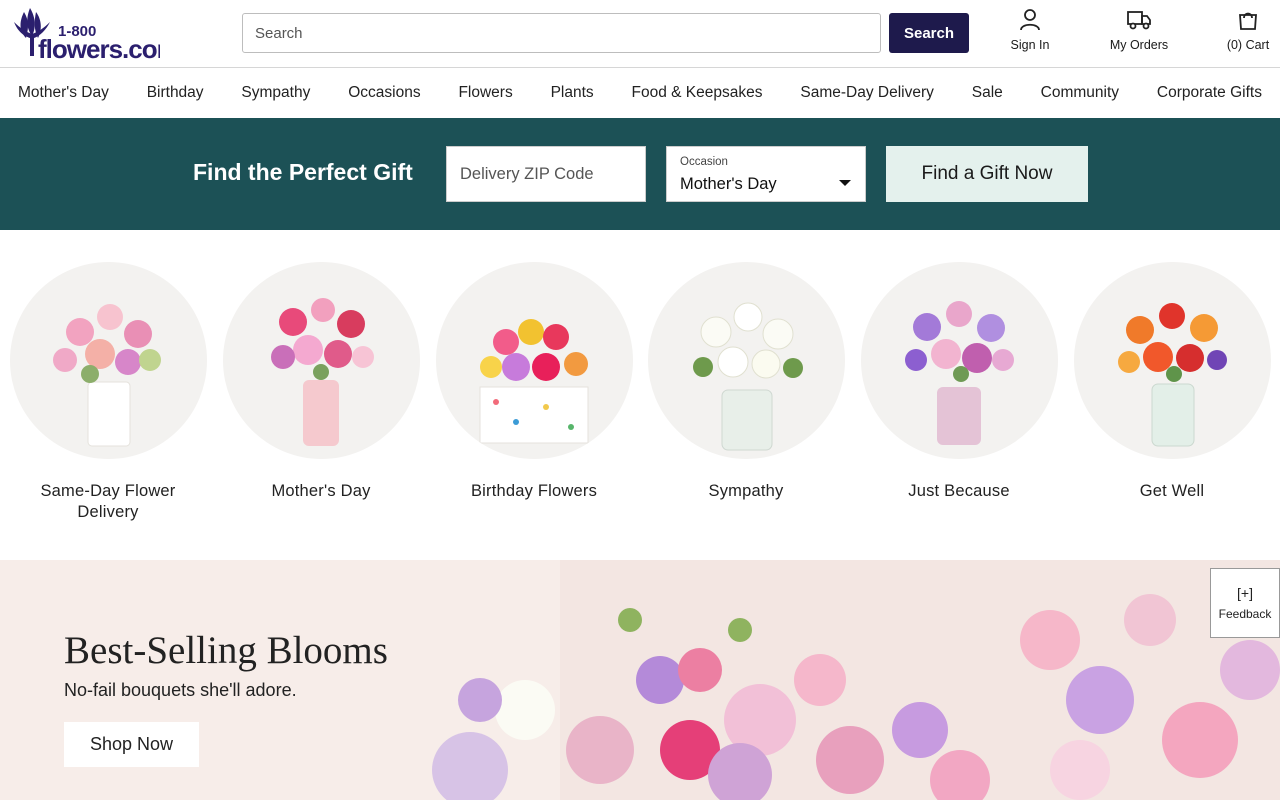  What do you see at coordinates (63, 93) in the screenshot?
I see `nav-item-mothers-day: Mother's Day` at bounding box center [63, 93].